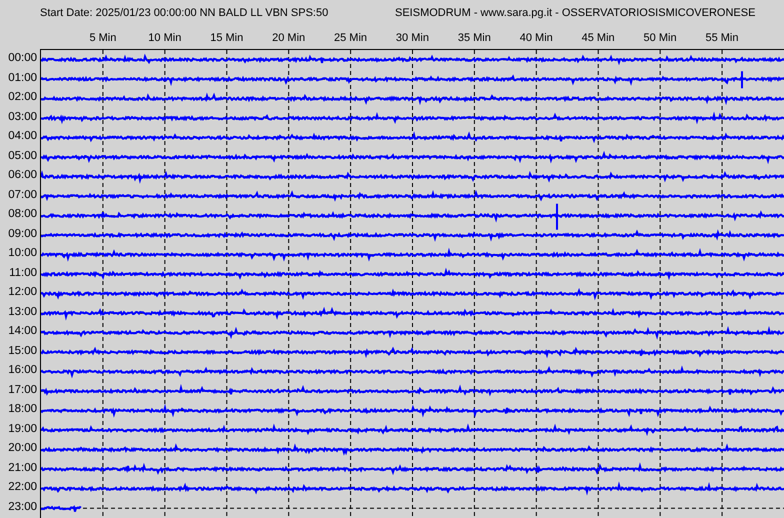 The image size is (784, 518). What do you see at coordinates (22, 78) in the screenshot?
I see `hour-label: 01:00` at bounding box center [22, 78].